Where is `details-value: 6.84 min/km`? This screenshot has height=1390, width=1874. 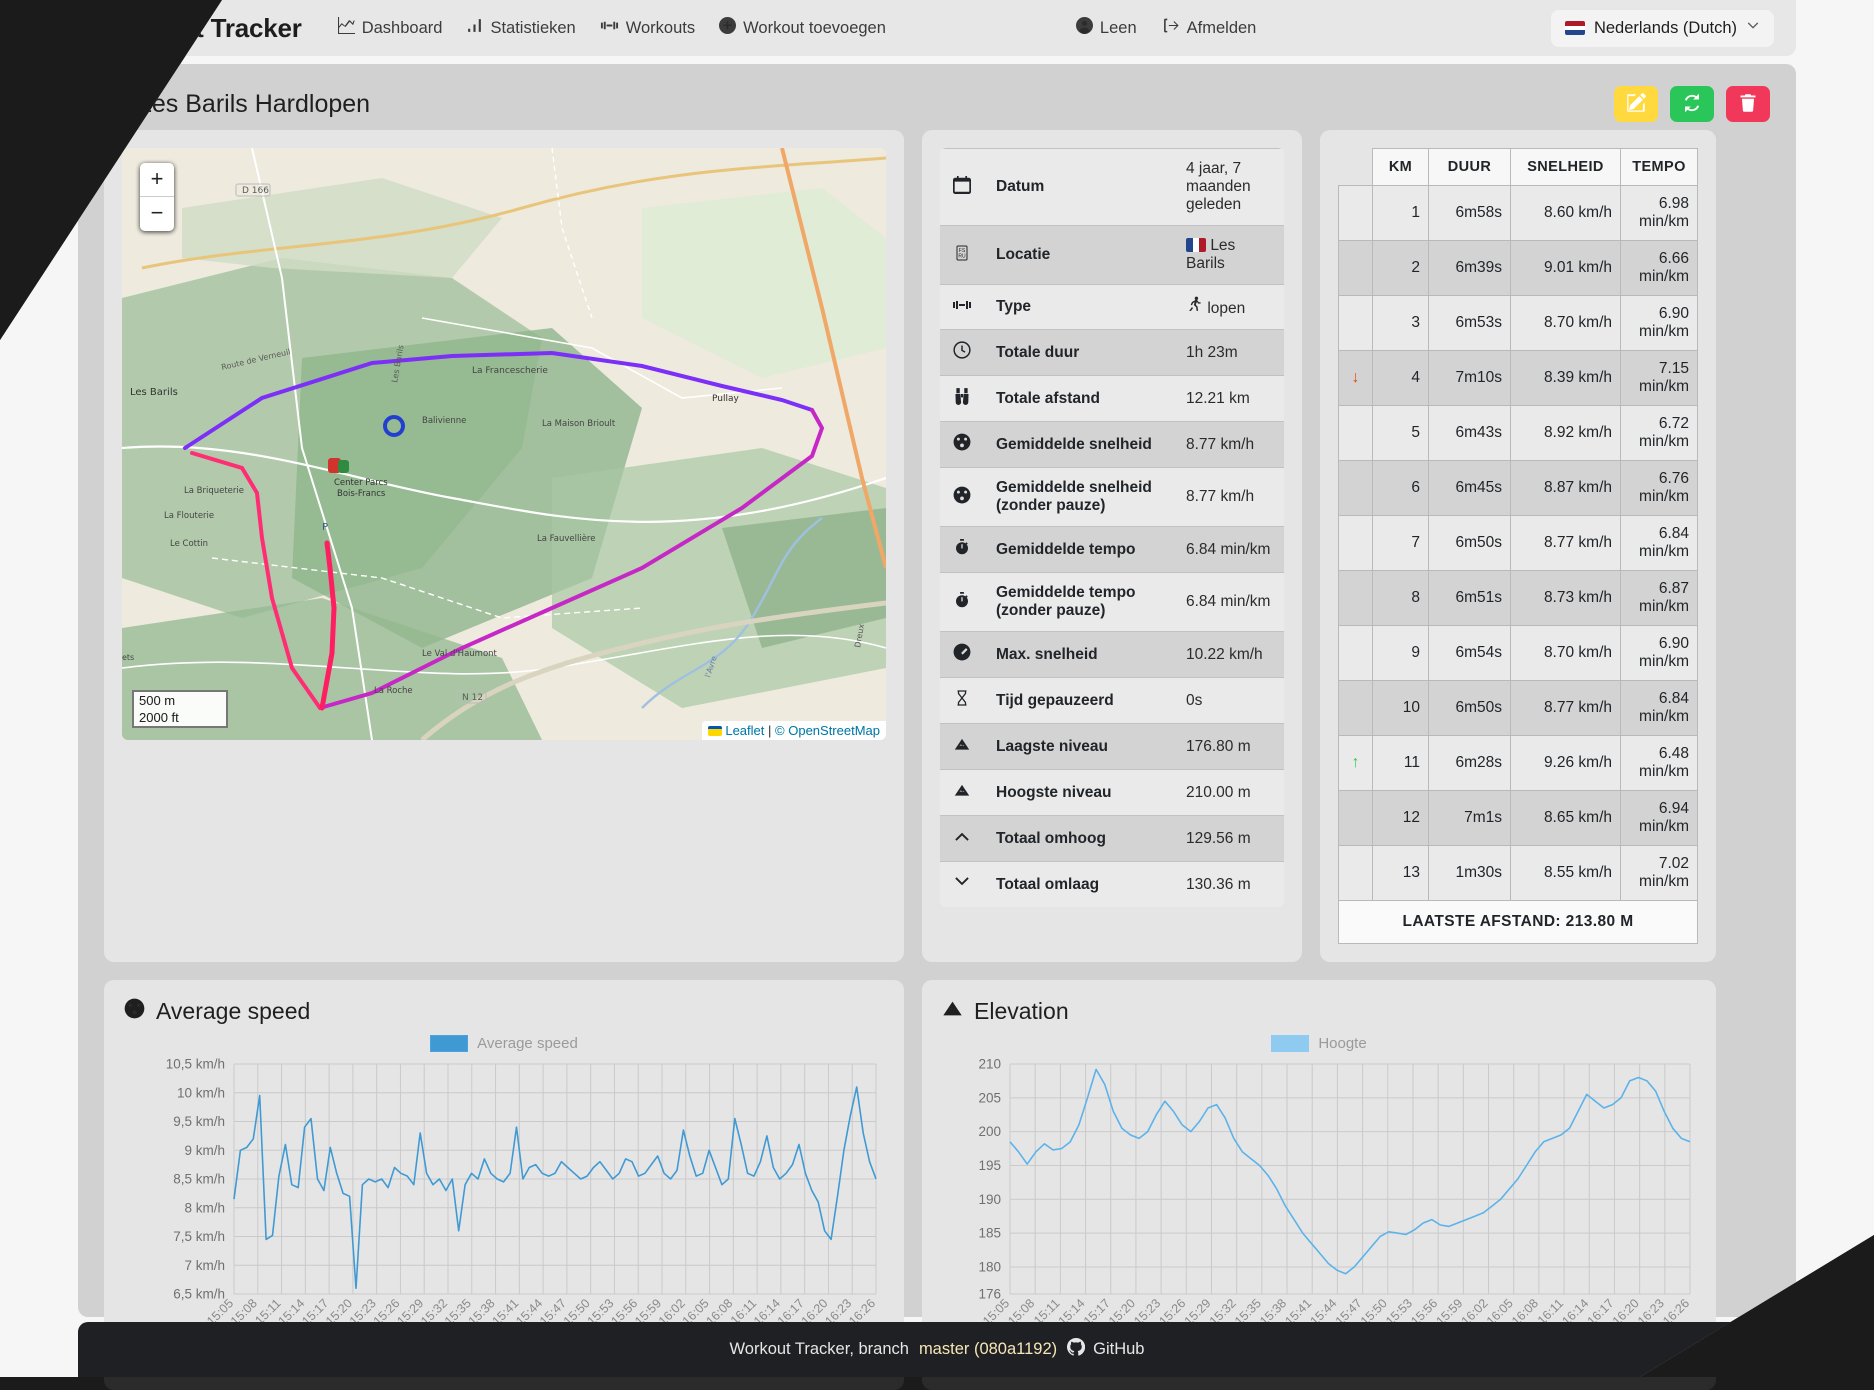
details-value: 6.84 min/km is located at coordinates (1229, 602).